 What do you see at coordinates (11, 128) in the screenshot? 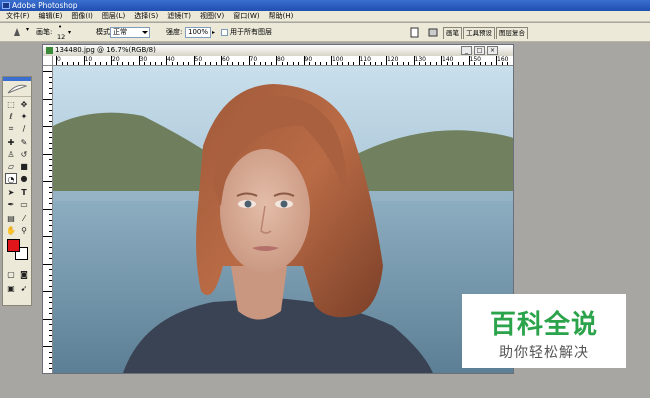
I see `crop-tool-icon: ⌗` at bounding box center [11, 128].